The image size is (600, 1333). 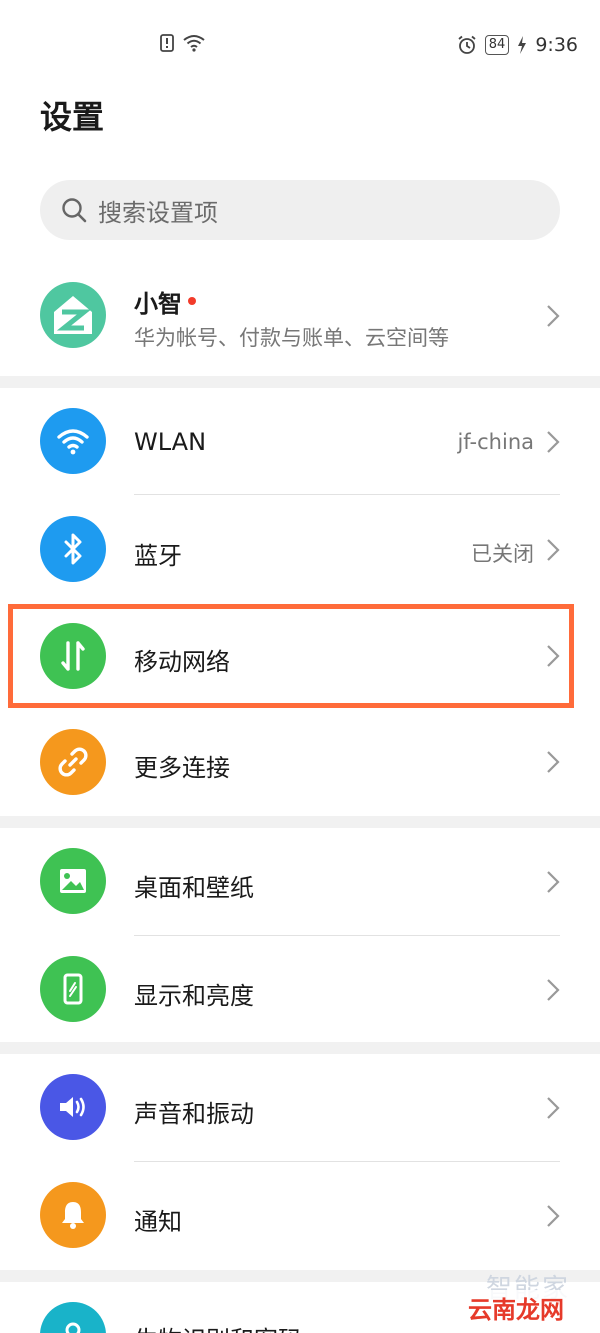 What do you see at coordinates (522, 45) in the screenshot?
I see `charging-icon` at bounding box center [522, 45].